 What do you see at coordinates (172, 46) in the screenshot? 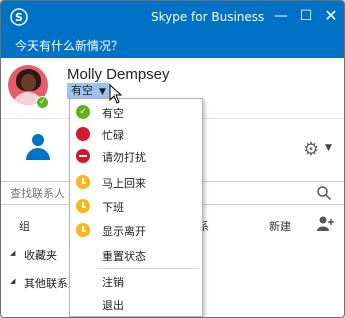
I see `whats-new-note: 今天有什么新情况？` at bounding box center [172, 46].